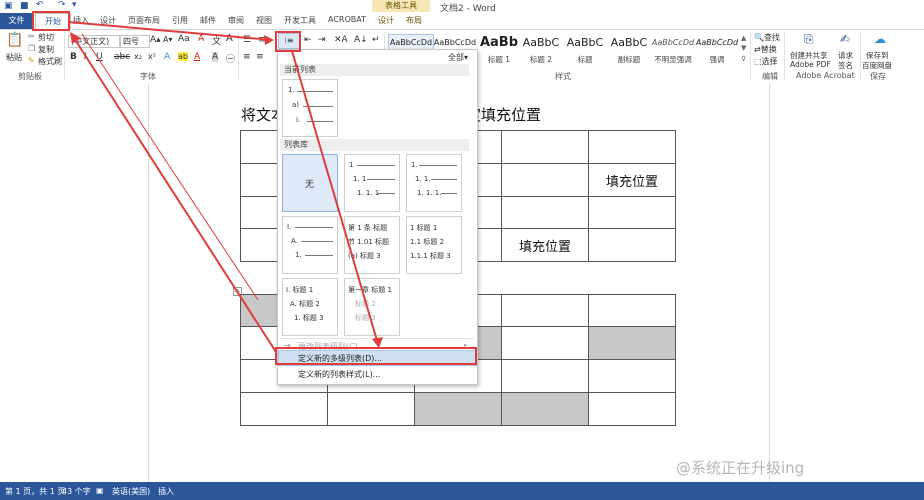  Describe the element at coordinates (462, 491) in the screenshot. I see `status-bar: 第 1 页，共 1 页 43 个字 ▣ 英语(美国) 插入` at that location.